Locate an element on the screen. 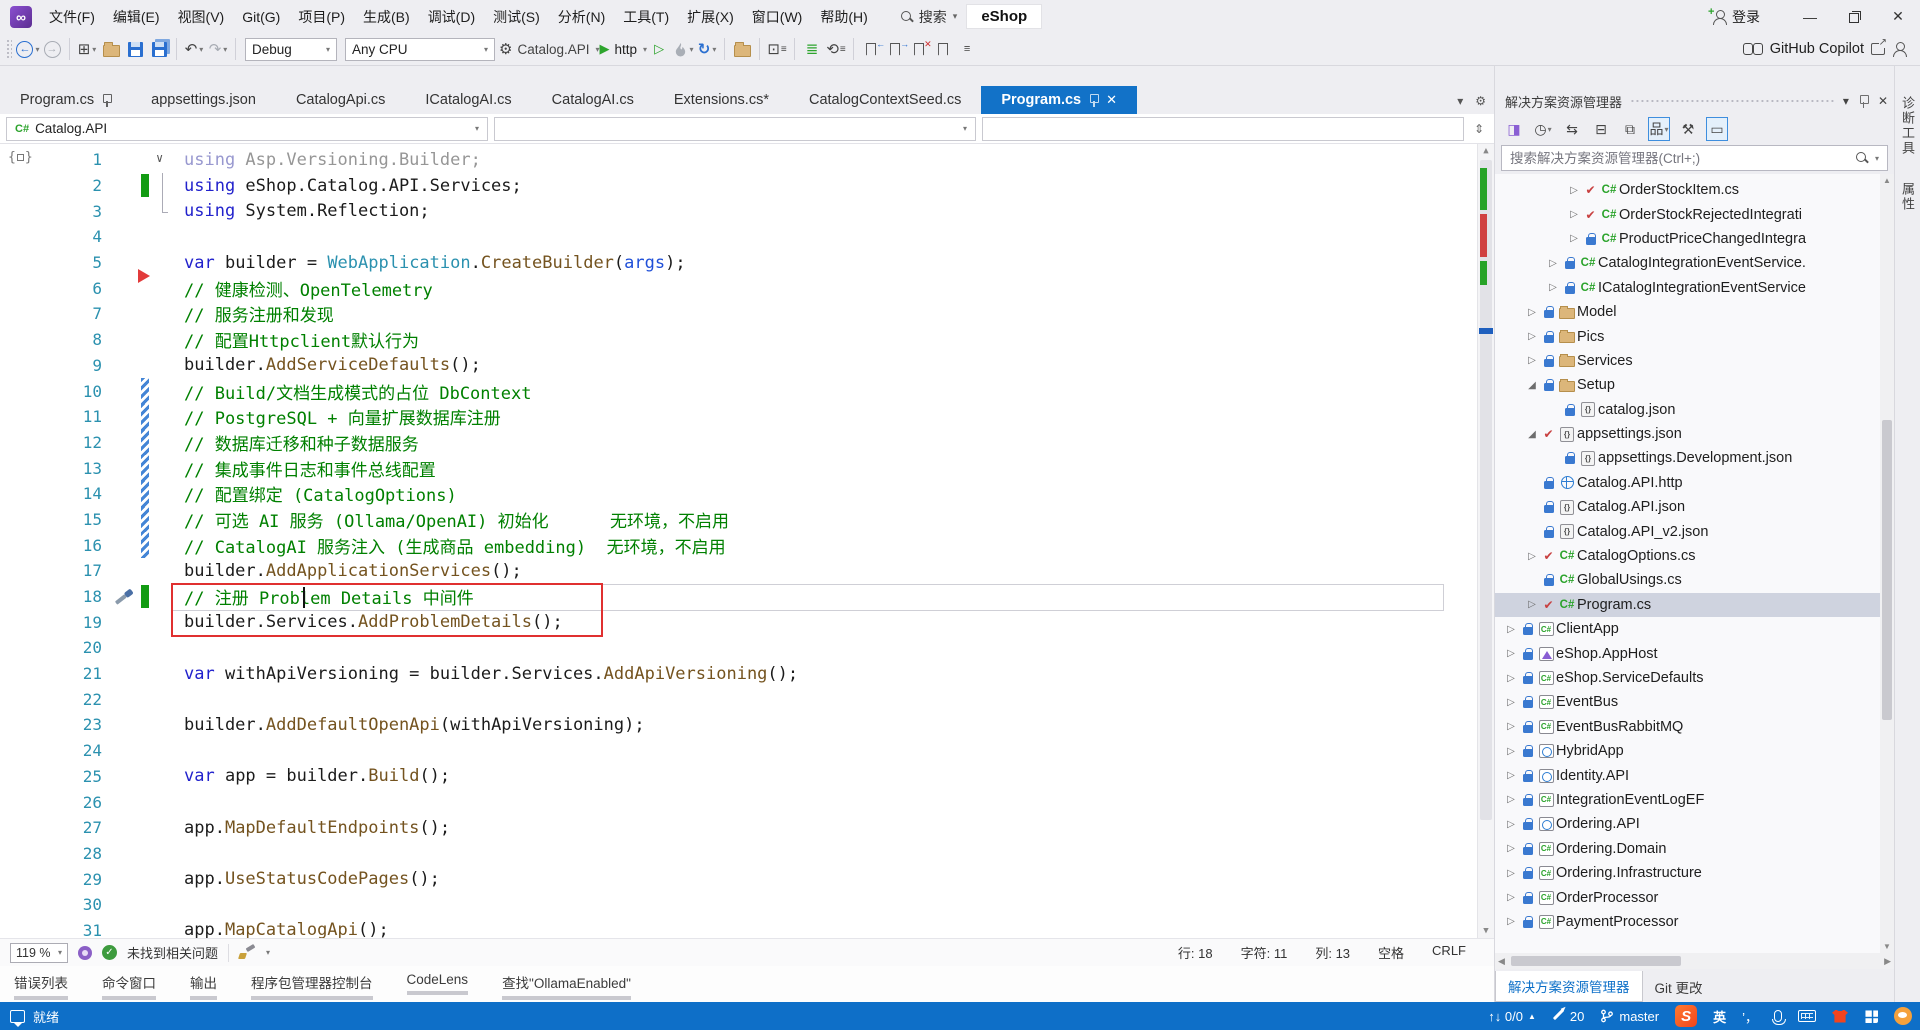 Image resolution: width=1920 pixels, height=1030 pixels. project-dropdown: C# Catalog.API ▾ is located at coordinates (247, 128).